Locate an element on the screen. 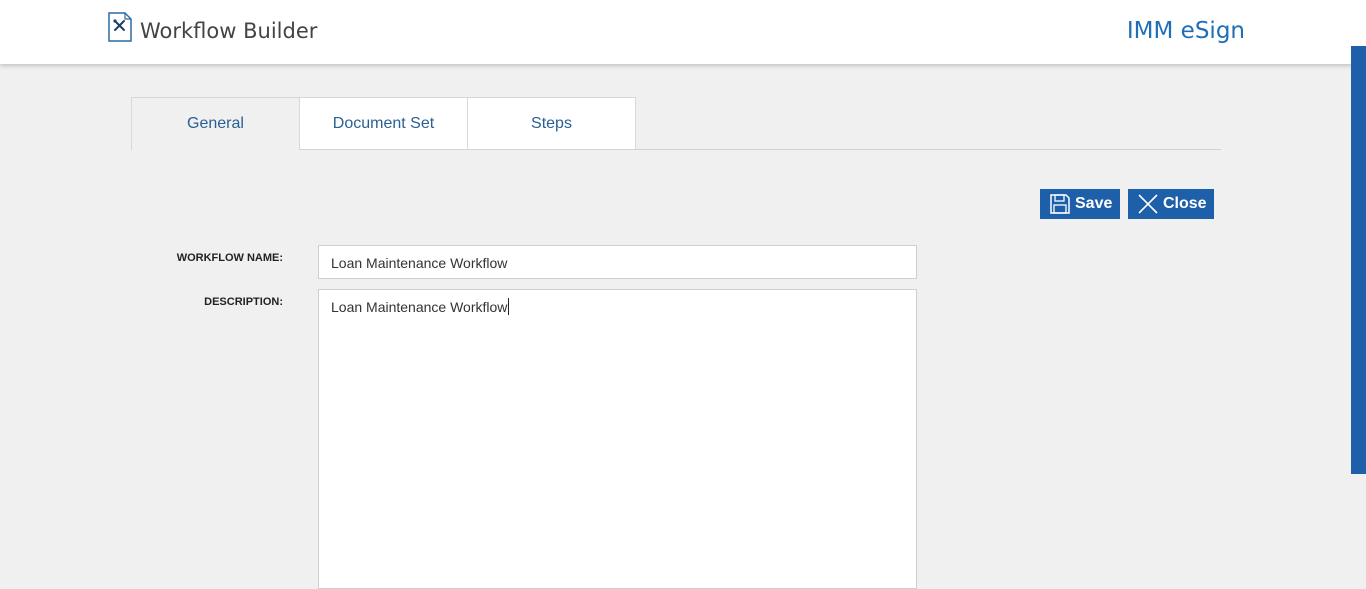 The height and width of the screenshot is (589, 1366). workflow-name-label: WORKFLOW NAME: is located at coordinates (229, 258).